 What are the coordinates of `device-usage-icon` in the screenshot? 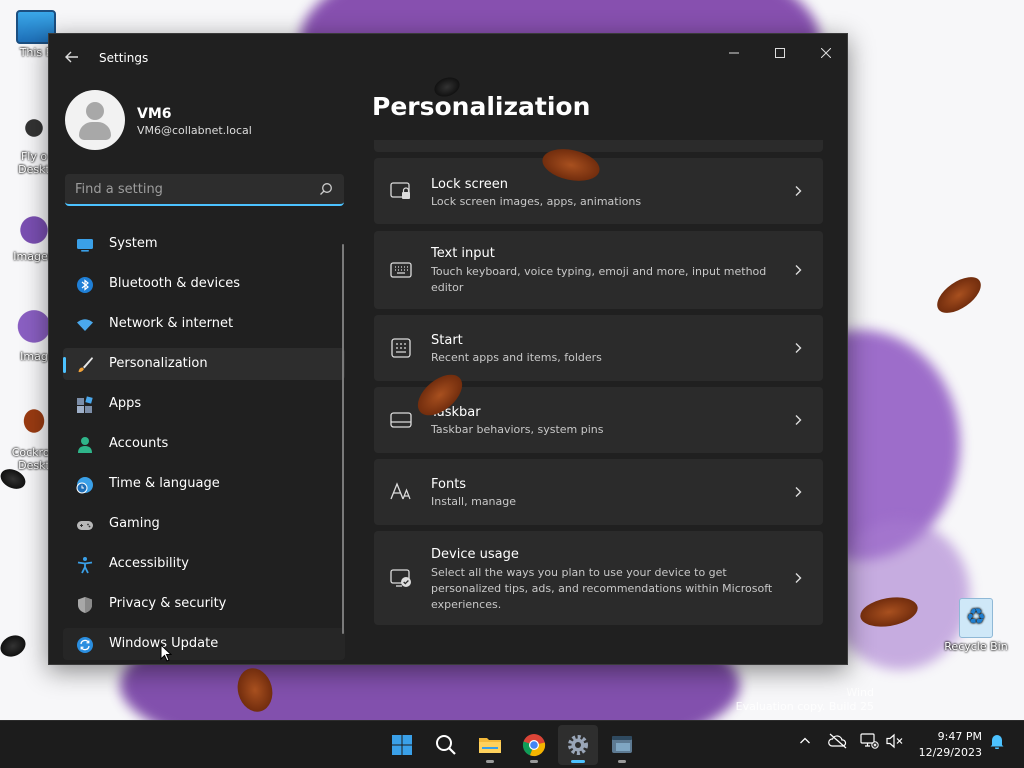 It's located at (400, 578).